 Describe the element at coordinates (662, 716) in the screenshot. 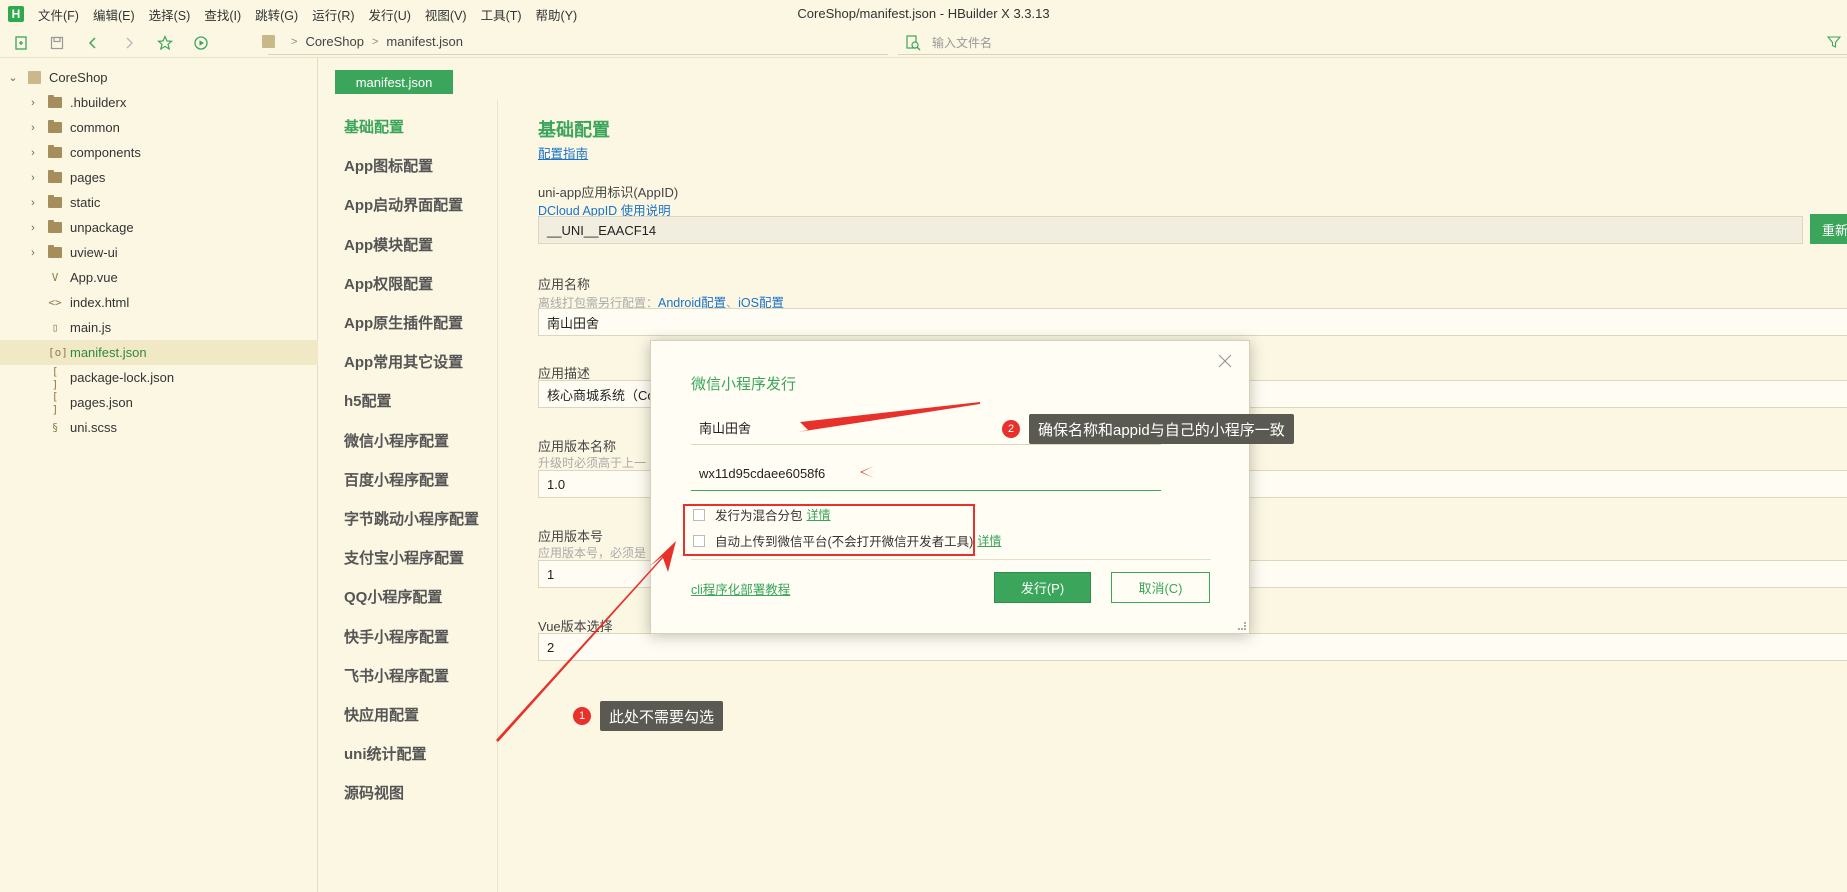

I see `annotation-callout-1: 此处不需要勾选` at that location.